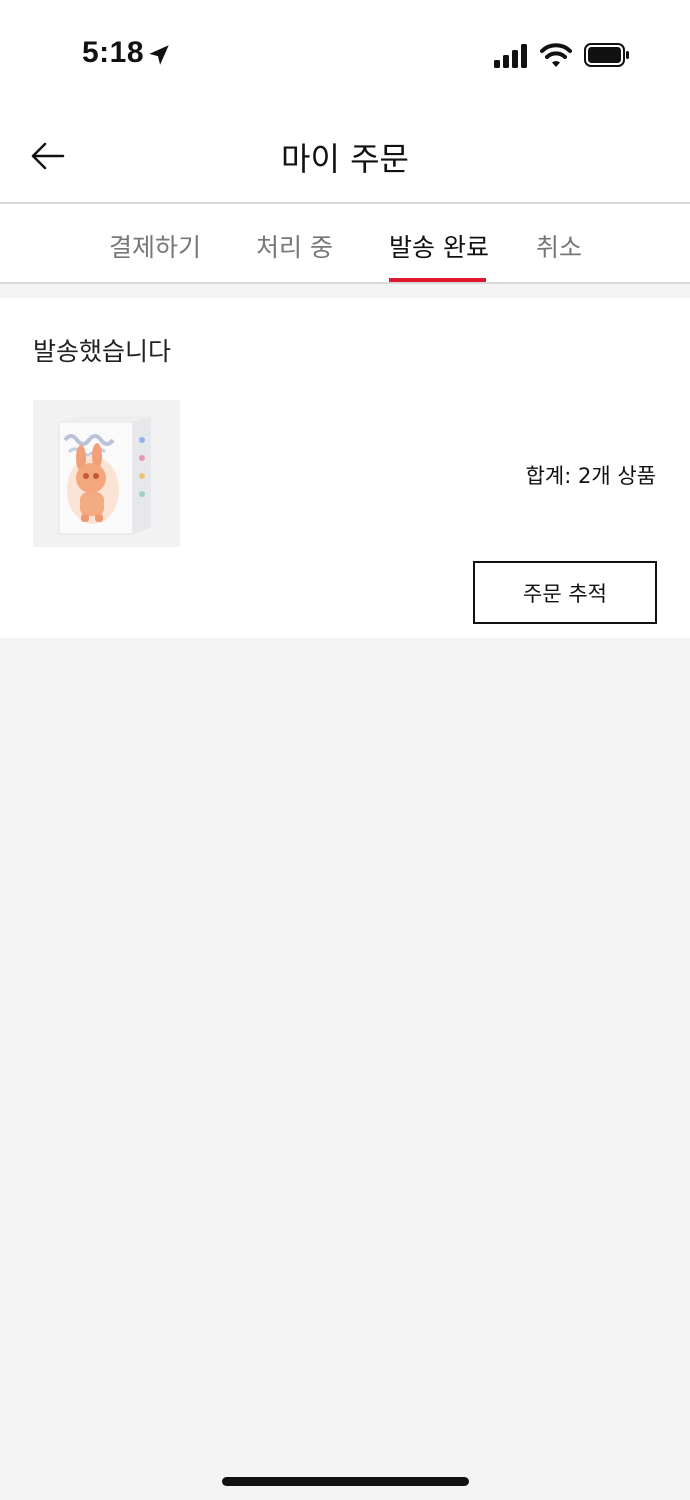 The width and height of the screenshot is (690, 1500). I want to click on order-status-tabs: 결제하기 처리 중 발송 완료 취소, so click(345, 244).